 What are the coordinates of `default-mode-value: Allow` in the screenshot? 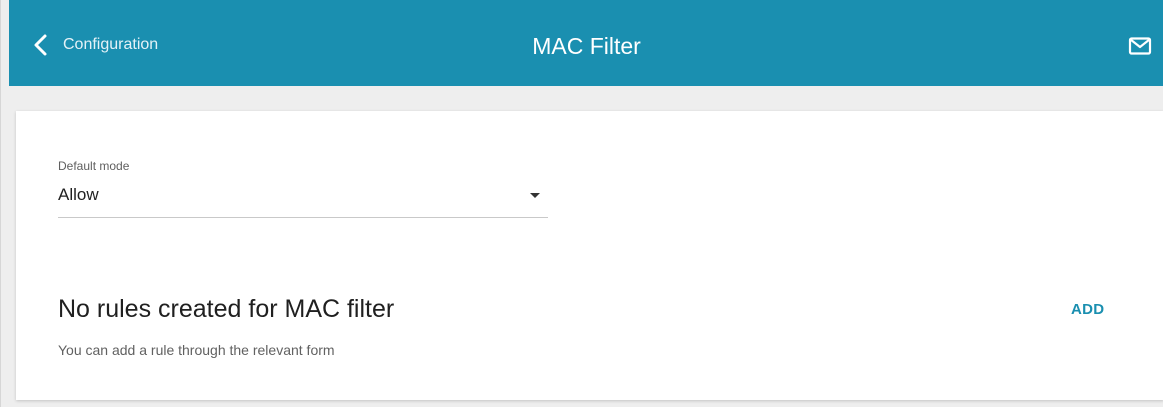 It's located at (78, 194).